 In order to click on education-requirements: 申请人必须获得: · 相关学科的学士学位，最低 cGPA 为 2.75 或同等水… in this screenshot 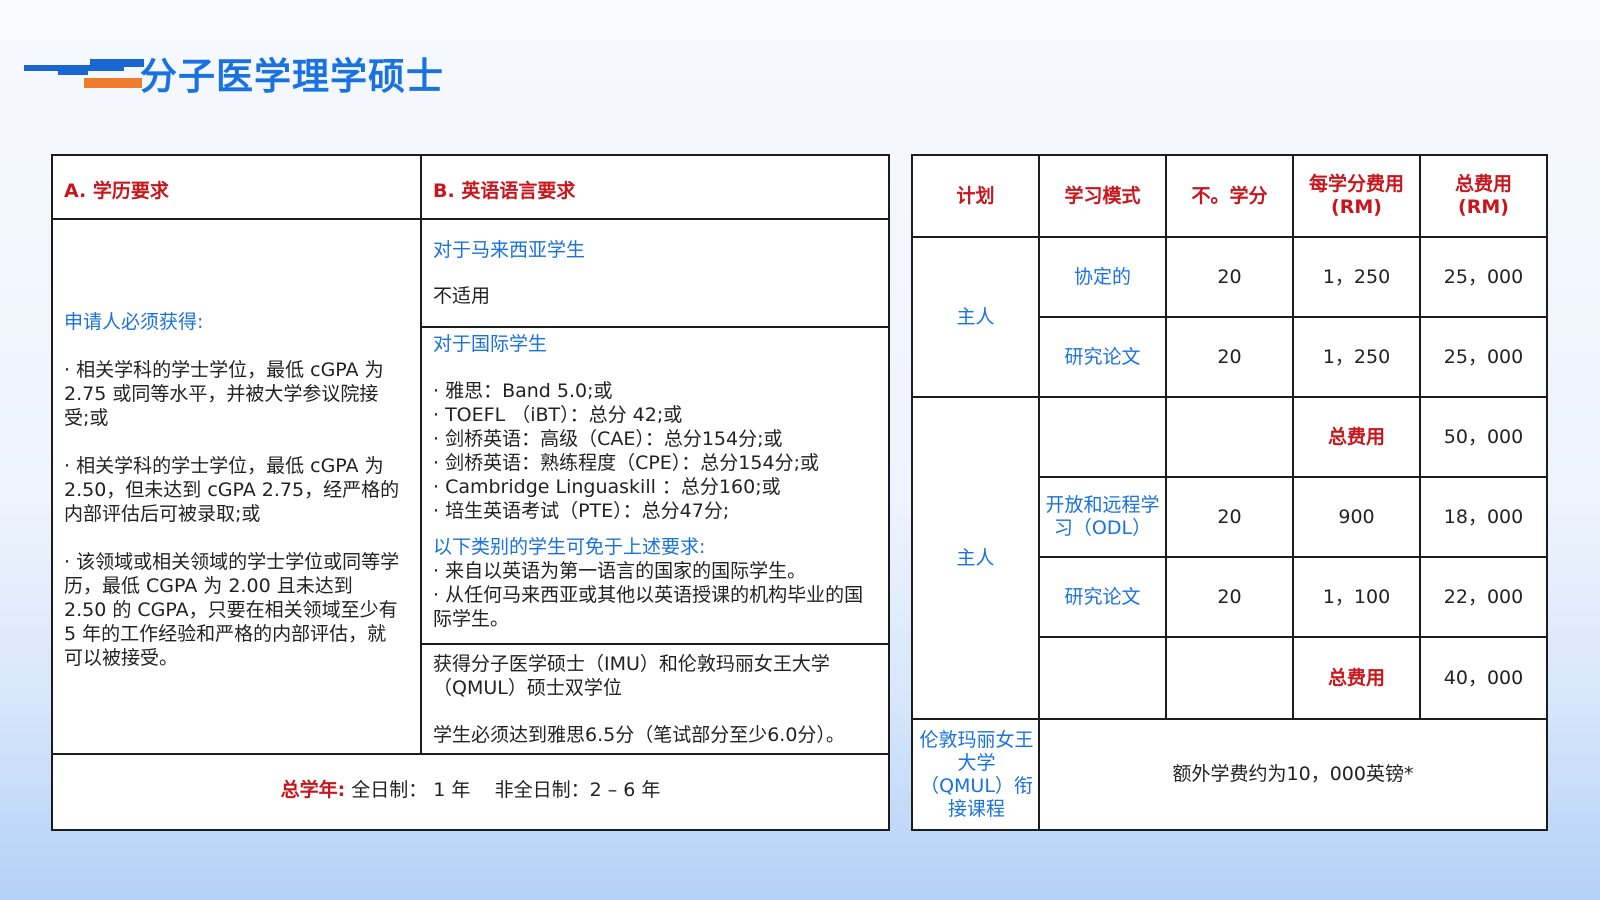, I will do `click(232, 490)`.